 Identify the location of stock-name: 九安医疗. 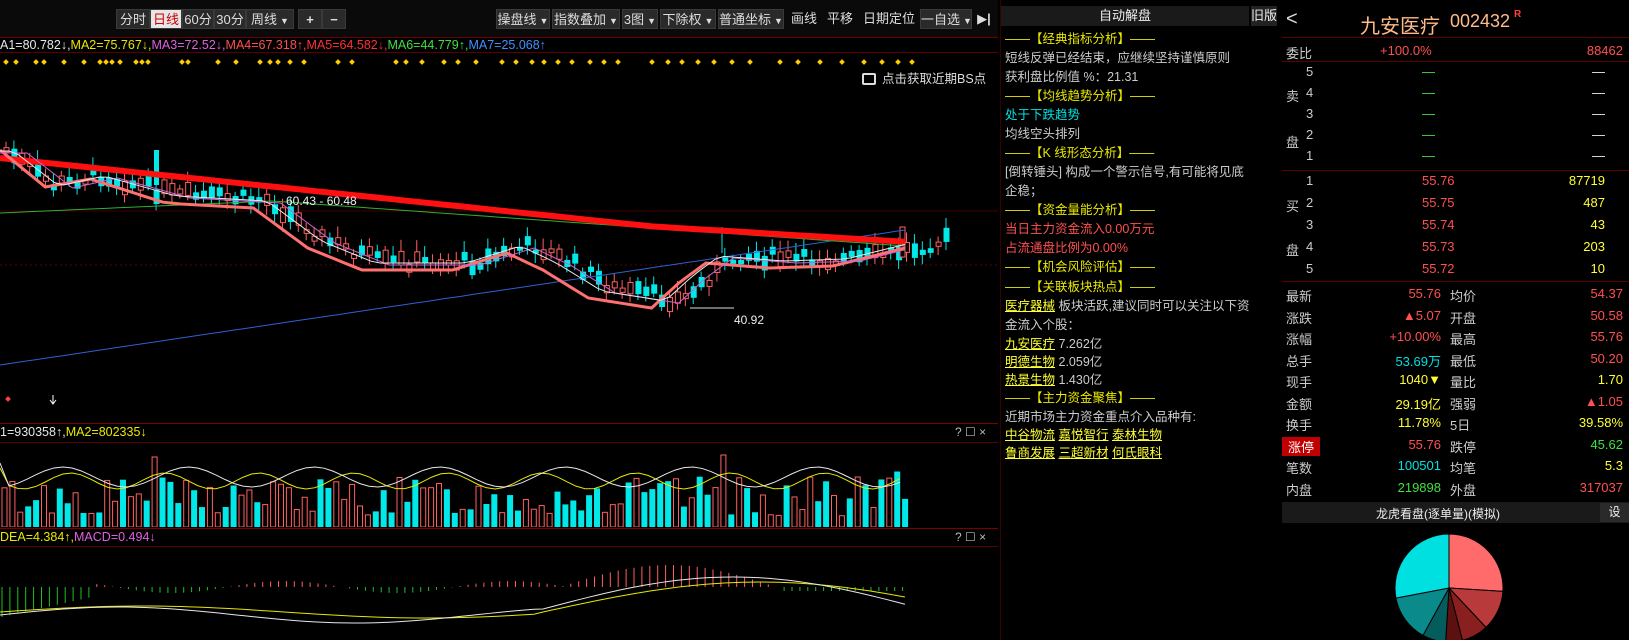
(1400, 27).